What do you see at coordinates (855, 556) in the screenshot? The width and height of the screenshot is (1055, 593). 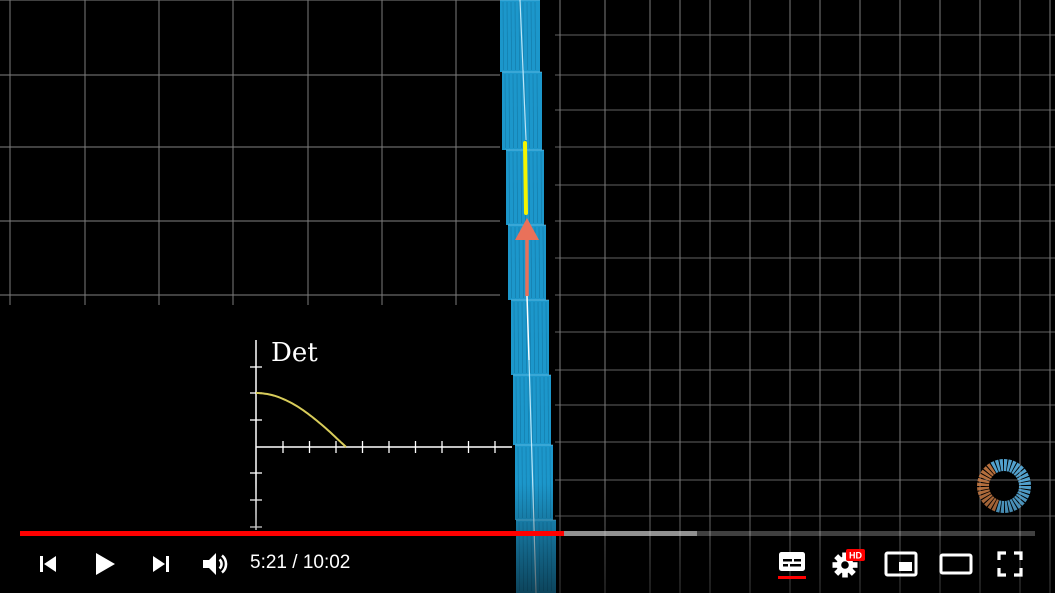 I see `hd-badge-label: HD` at bounding box center [855, 556].